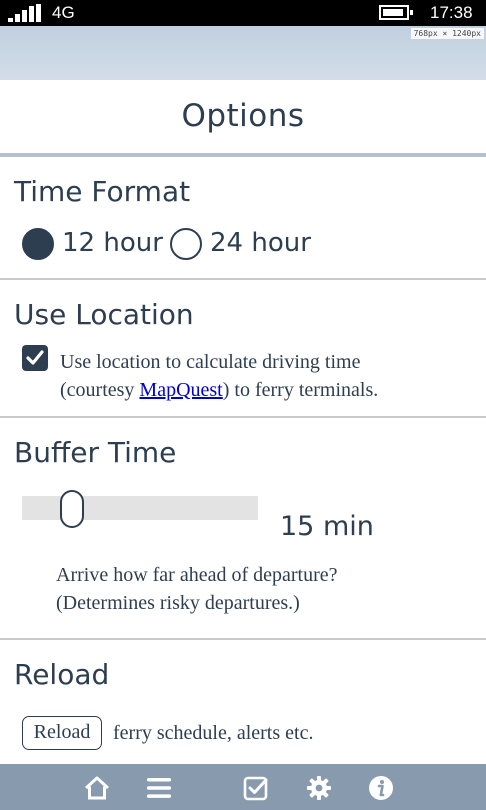 Image resolution: width=486 pixels, height=810 pixels. I want to click on status-bar: 4G 17:38, so click(243, 13).